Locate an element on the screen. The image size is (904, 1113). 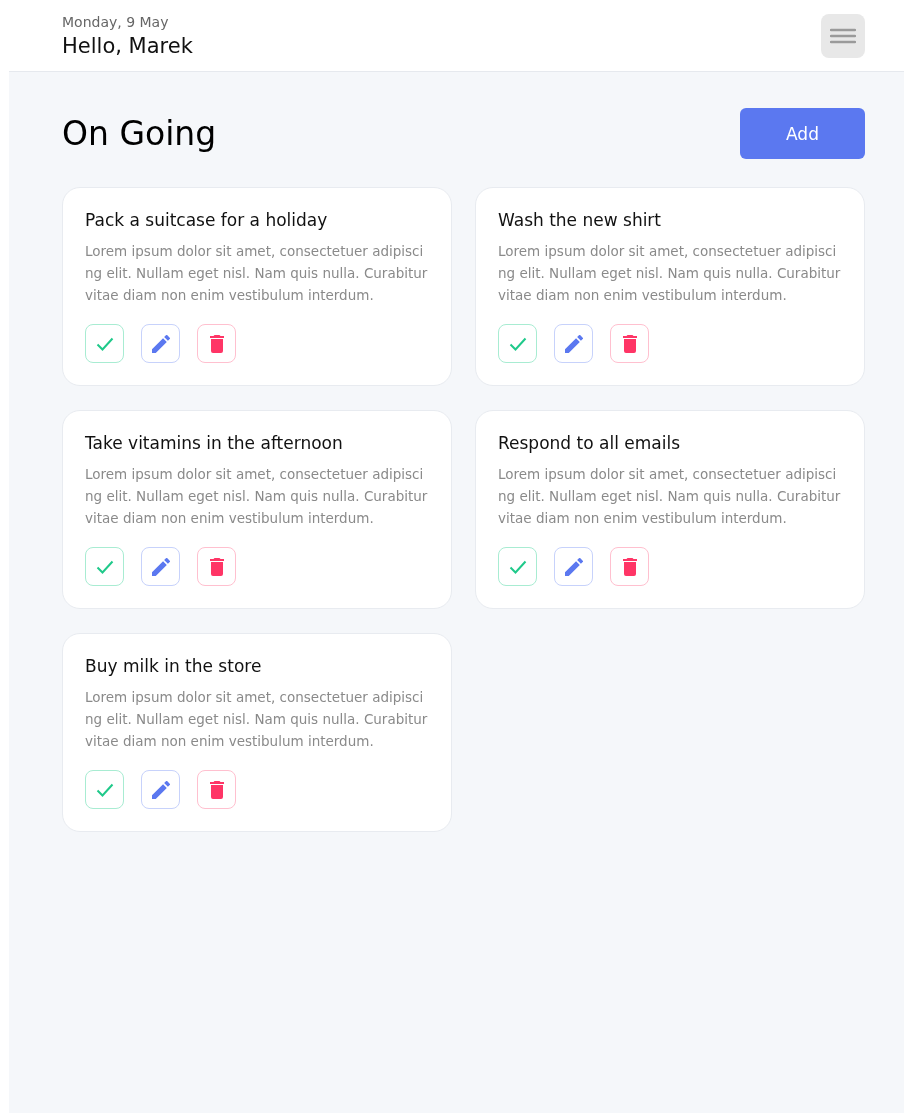
date-label: Monday, 9 May is located at coordinates (116, 21).